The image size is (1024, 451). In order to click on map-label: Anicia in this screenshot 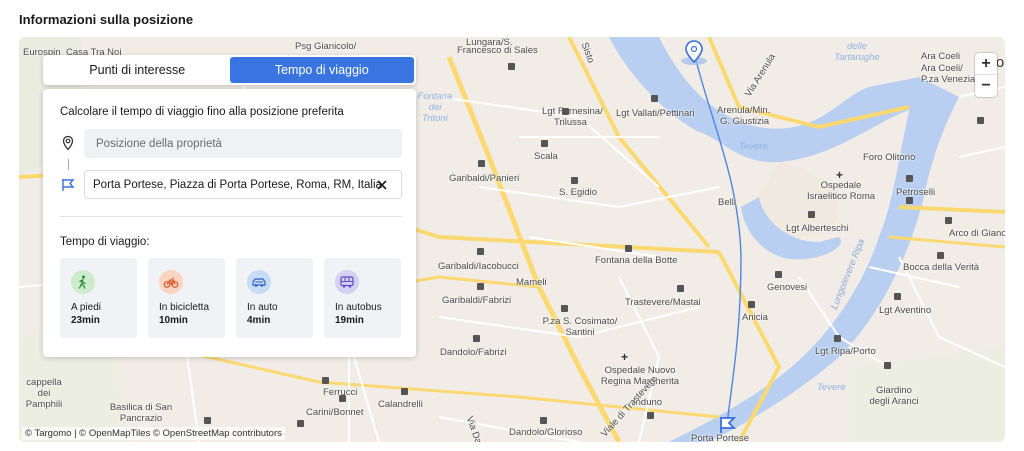, I will do `click(755, 317)`.